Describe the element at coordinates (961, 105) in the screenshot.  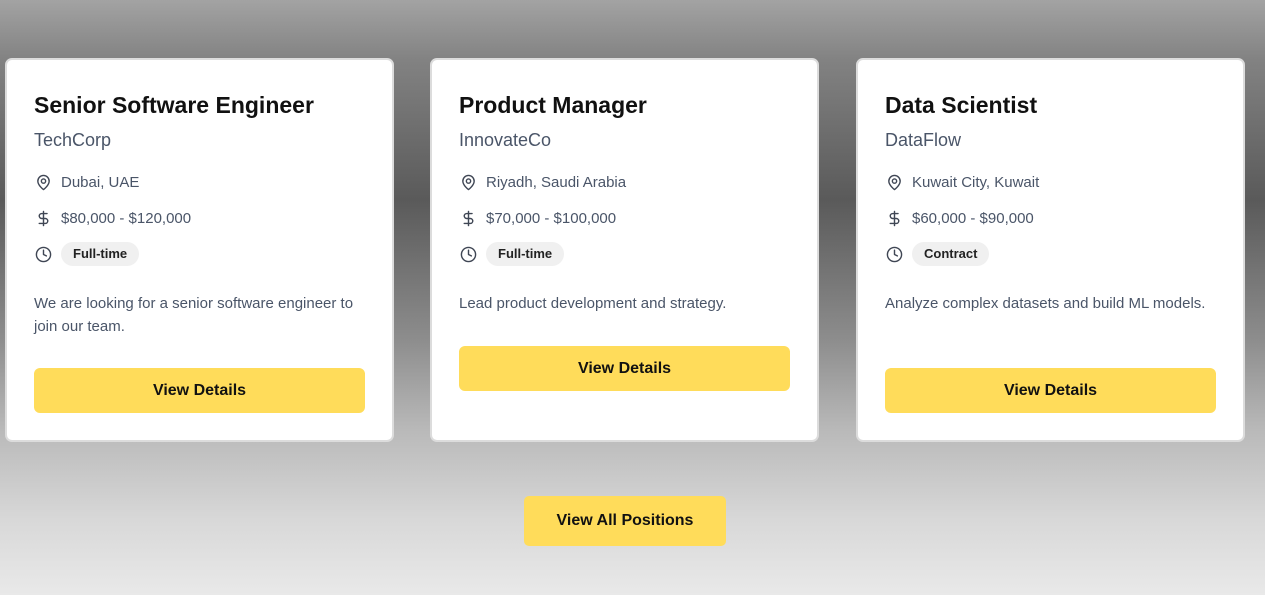
I see `job-title: Data Scientist` at that location.